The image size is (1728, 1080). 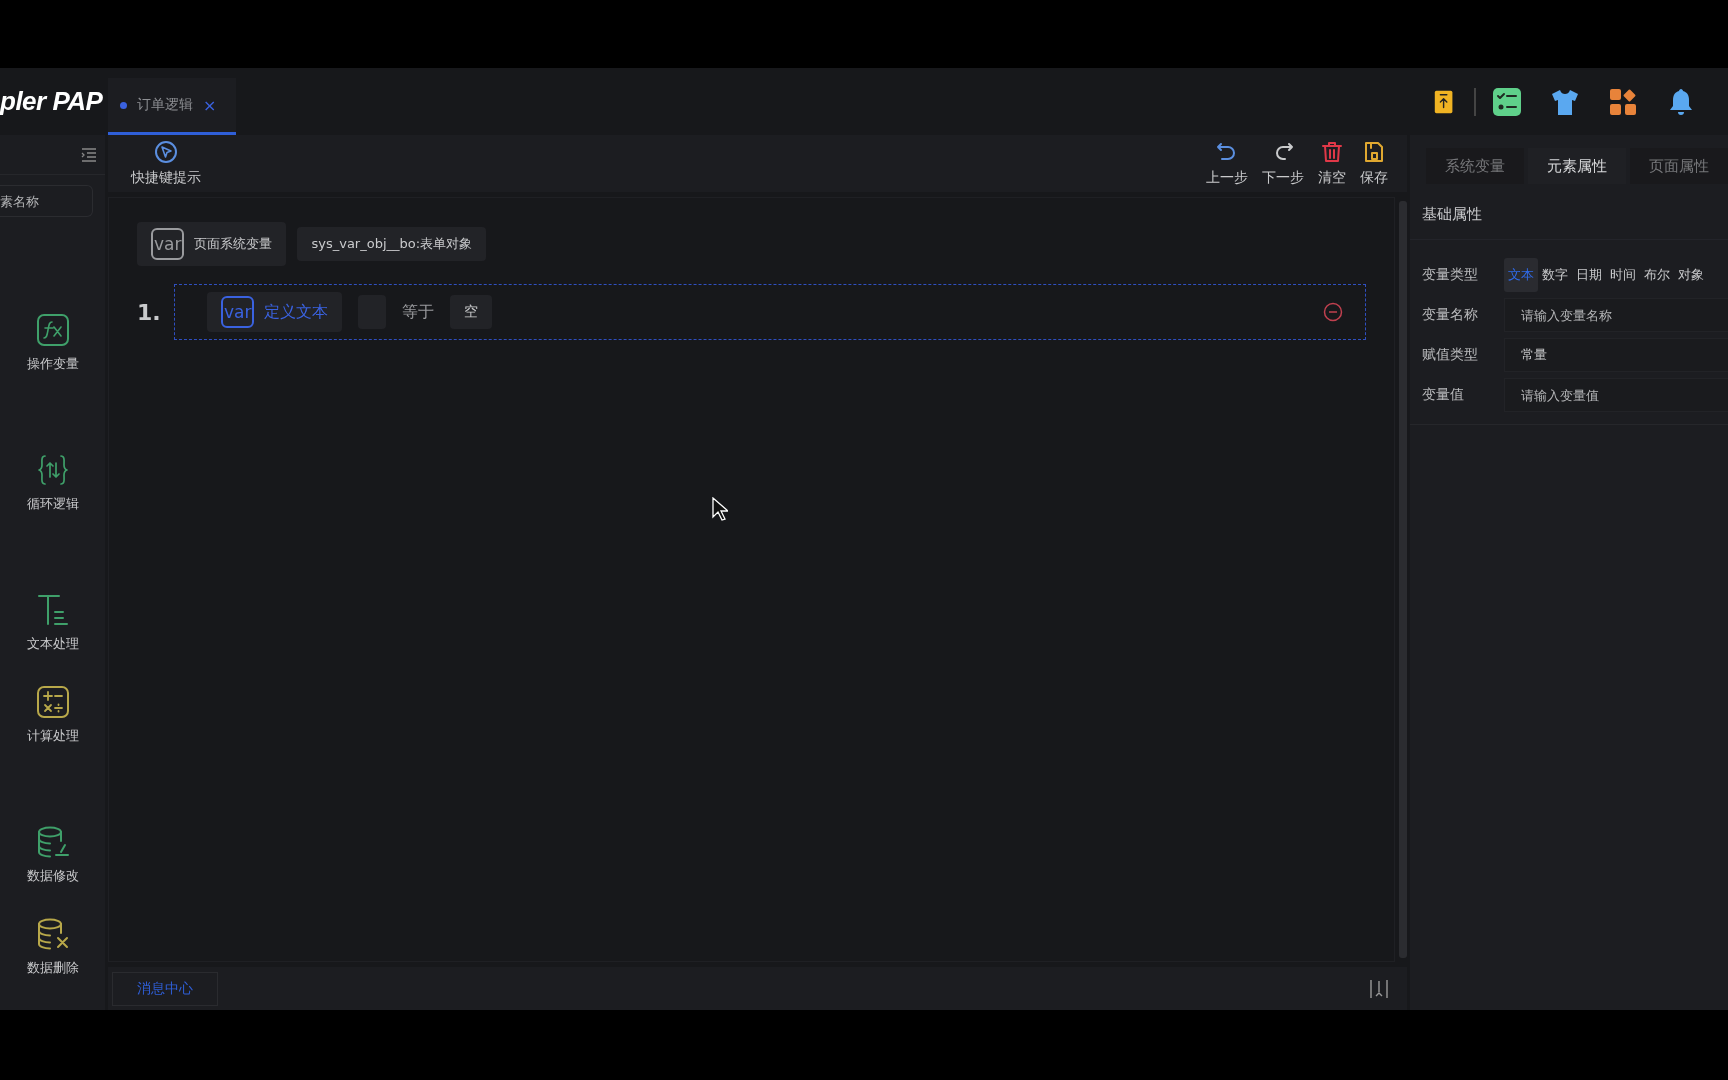 I want to click on type-option: 布尔, so click(x=1657, y=275).